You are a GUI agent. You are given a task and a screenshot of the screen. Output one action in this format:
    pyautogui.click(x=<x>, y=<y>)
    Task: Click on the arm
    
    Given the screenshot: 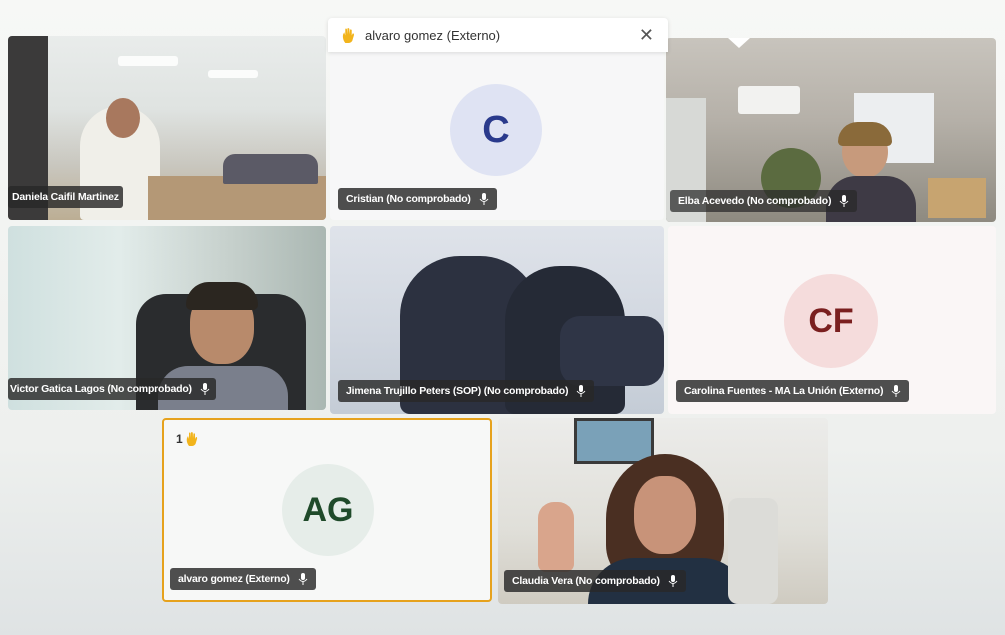 What is the action you would take?
    pyautogui.click(x=612, y=351)
    